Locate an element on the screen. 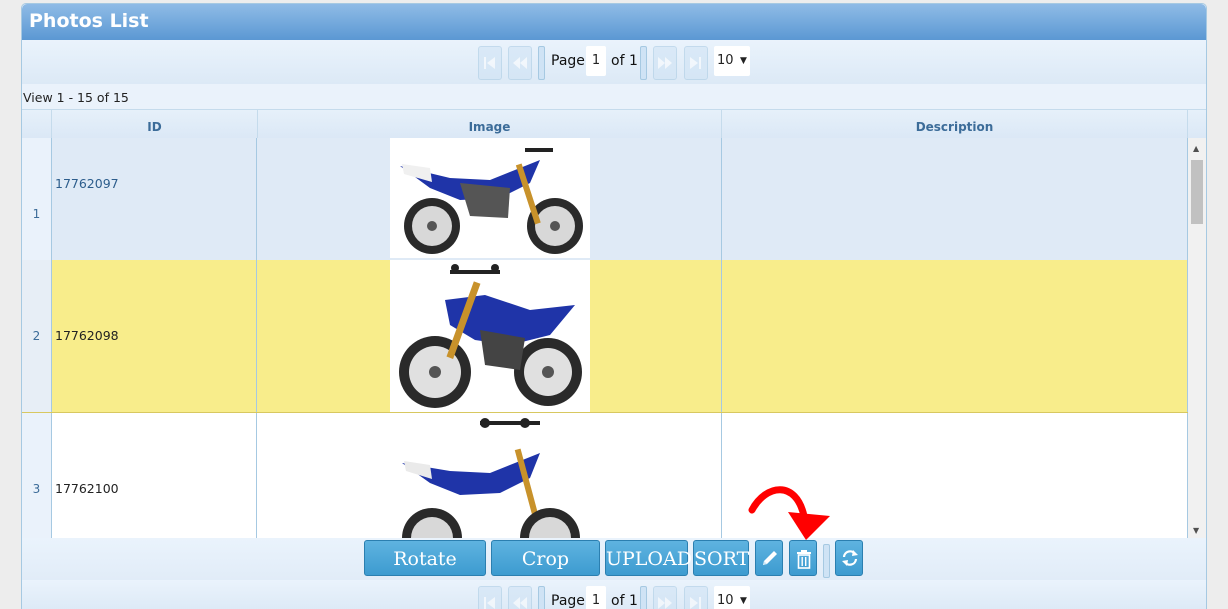 This screenshot has height=609, width=1228. scrollbar-thumb is located at coordinates (1197, 192).